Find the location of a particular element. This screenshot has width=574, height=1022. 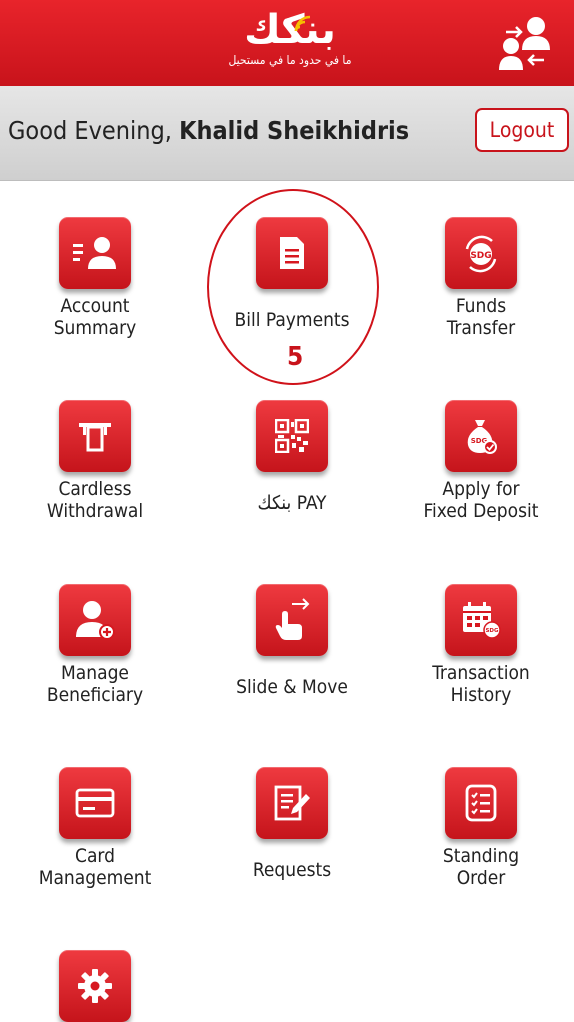

bankak-logo: بنكك ما في حدود ما في مستحيل is located at coordinates (290, 44).